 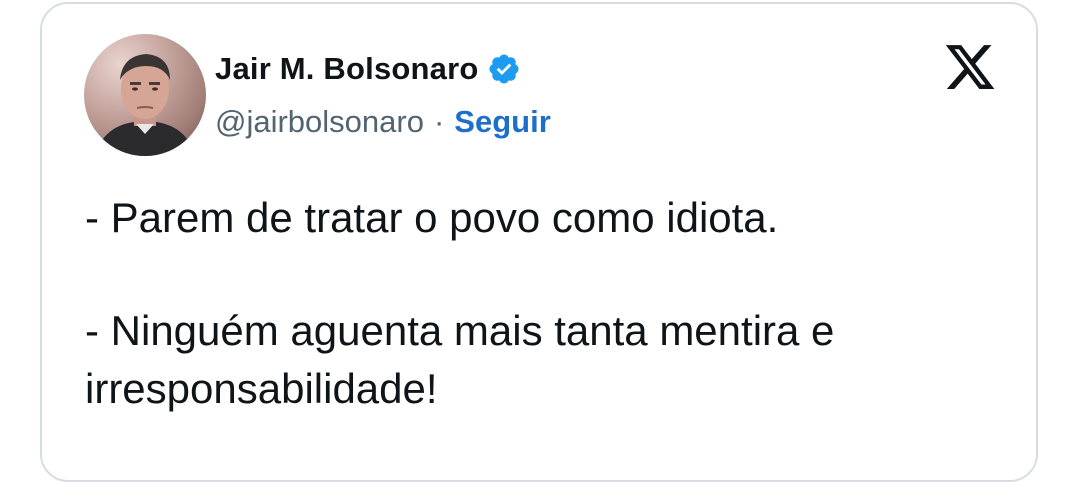 I want to click on tweet-line: irresponsabilidade!, so click(x=261, y=388).